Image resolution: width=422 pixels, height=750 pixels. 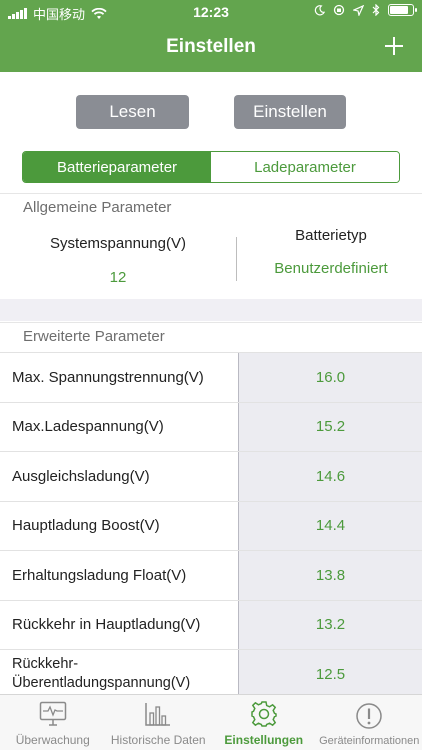 What do you see at coordinates (119, 575) in the screenshot?
I see `param-label: Erhaltungsladung Float(V)` at bounding box center [119, 575].